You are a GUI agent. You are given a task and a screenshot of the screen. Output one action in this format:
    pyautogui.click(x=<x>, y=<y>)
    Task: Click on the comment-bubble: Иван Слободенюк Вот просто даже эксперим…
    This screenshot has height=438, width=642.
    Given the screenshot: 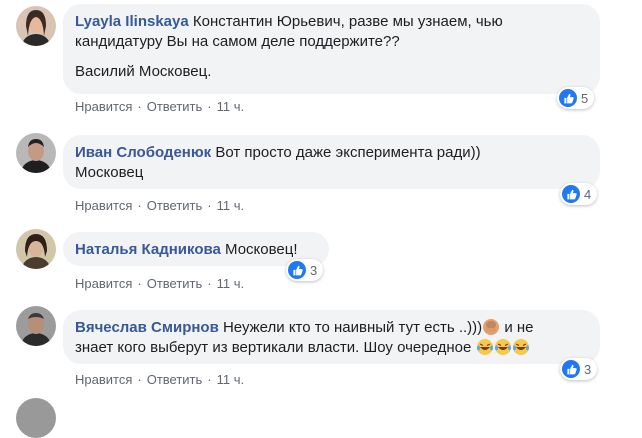 What is the action you would take?
    pyautogui.click(x=331, y=162)
    